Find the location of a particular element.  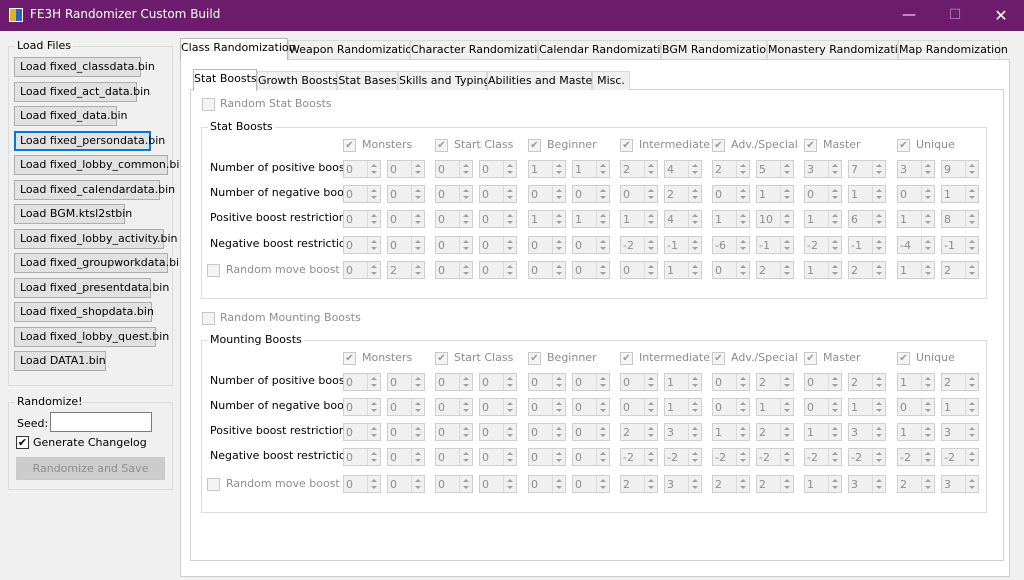

mount-positive-boosts-spinner: 2 is located at coordinates (867, 382).